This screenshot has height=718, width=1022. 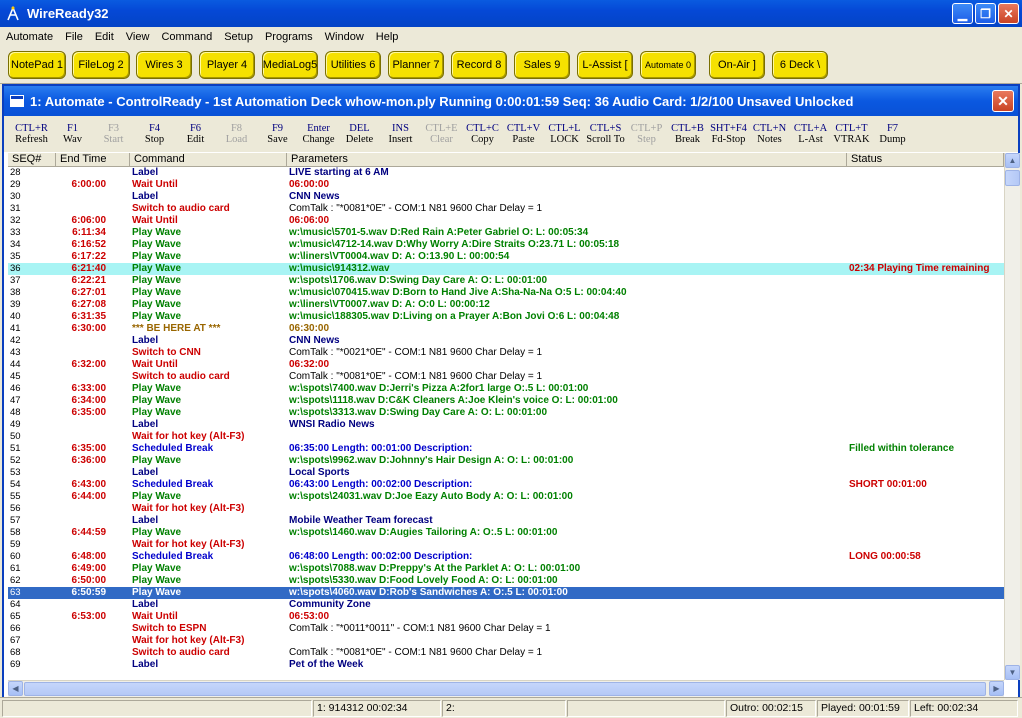 I want to click on toolbar-button-l-ast: CTL+A L-Ast, so click(x=810, y=134).